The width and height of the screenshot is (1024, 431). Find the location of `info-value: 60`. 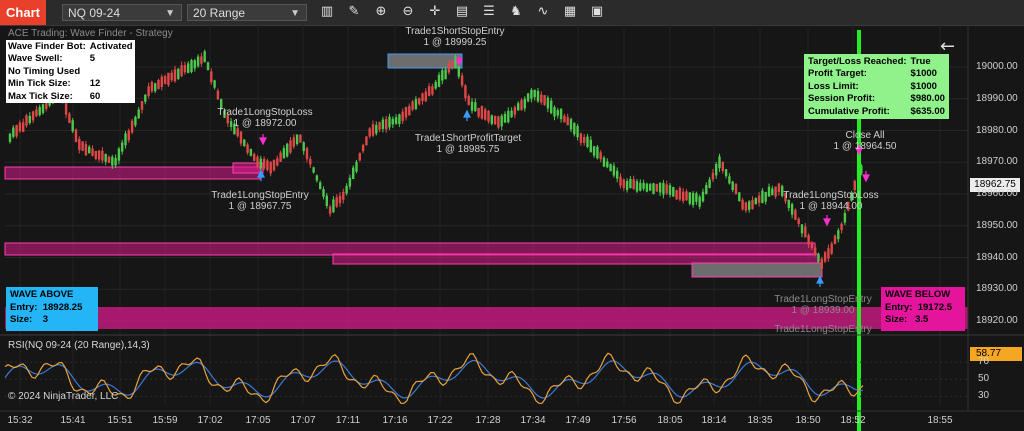

info-value: 60 is located at coordinates (95, 96).